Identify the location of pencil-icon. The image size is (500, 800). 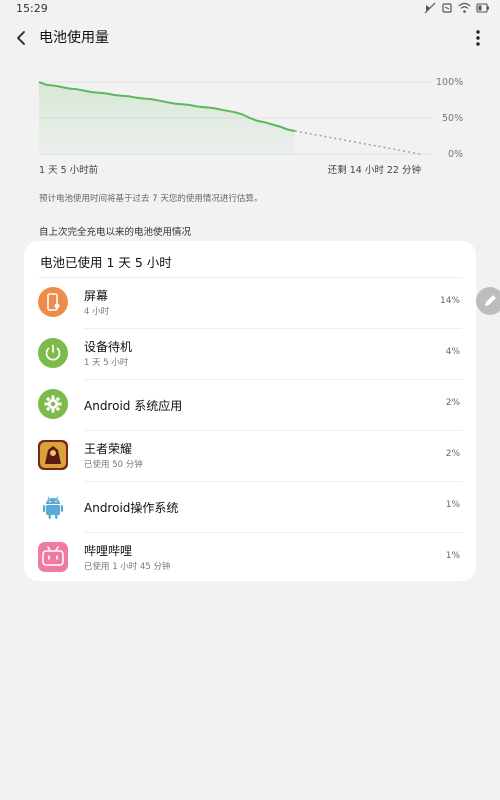
(490, 300).